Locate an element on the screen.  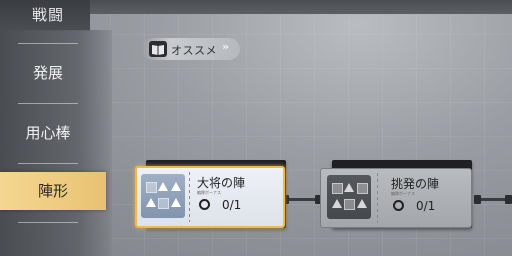
sidebar-item-development: 発展 is located at coordinates (48, 73).